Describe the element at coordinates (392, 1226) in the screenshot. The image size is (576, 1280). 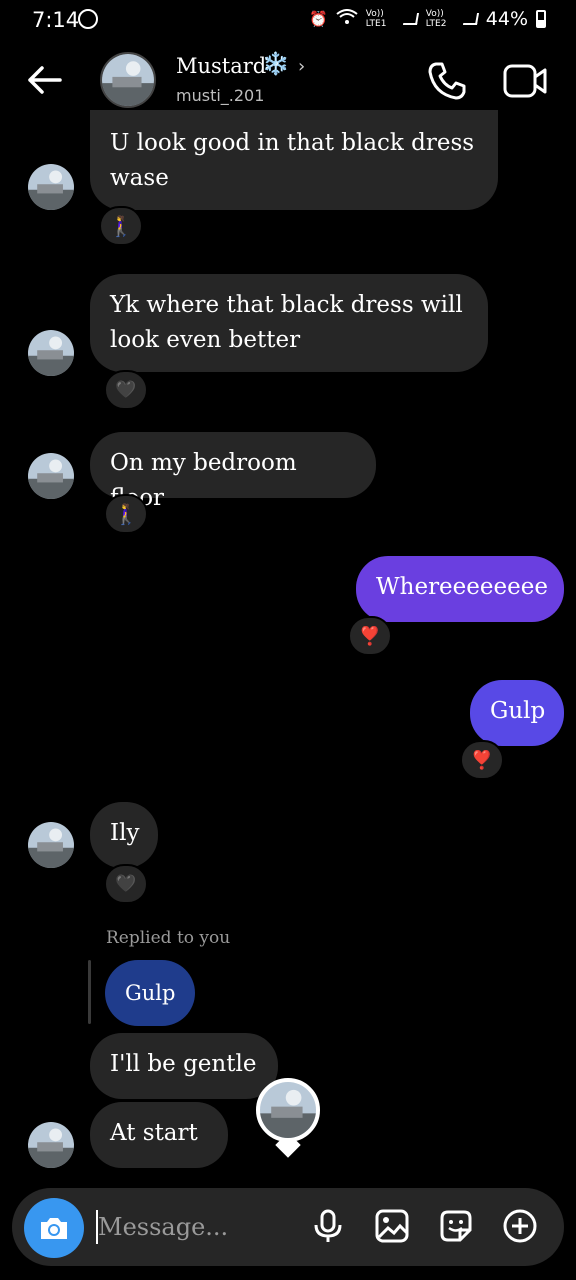
I see `gallery-icon` at that location.